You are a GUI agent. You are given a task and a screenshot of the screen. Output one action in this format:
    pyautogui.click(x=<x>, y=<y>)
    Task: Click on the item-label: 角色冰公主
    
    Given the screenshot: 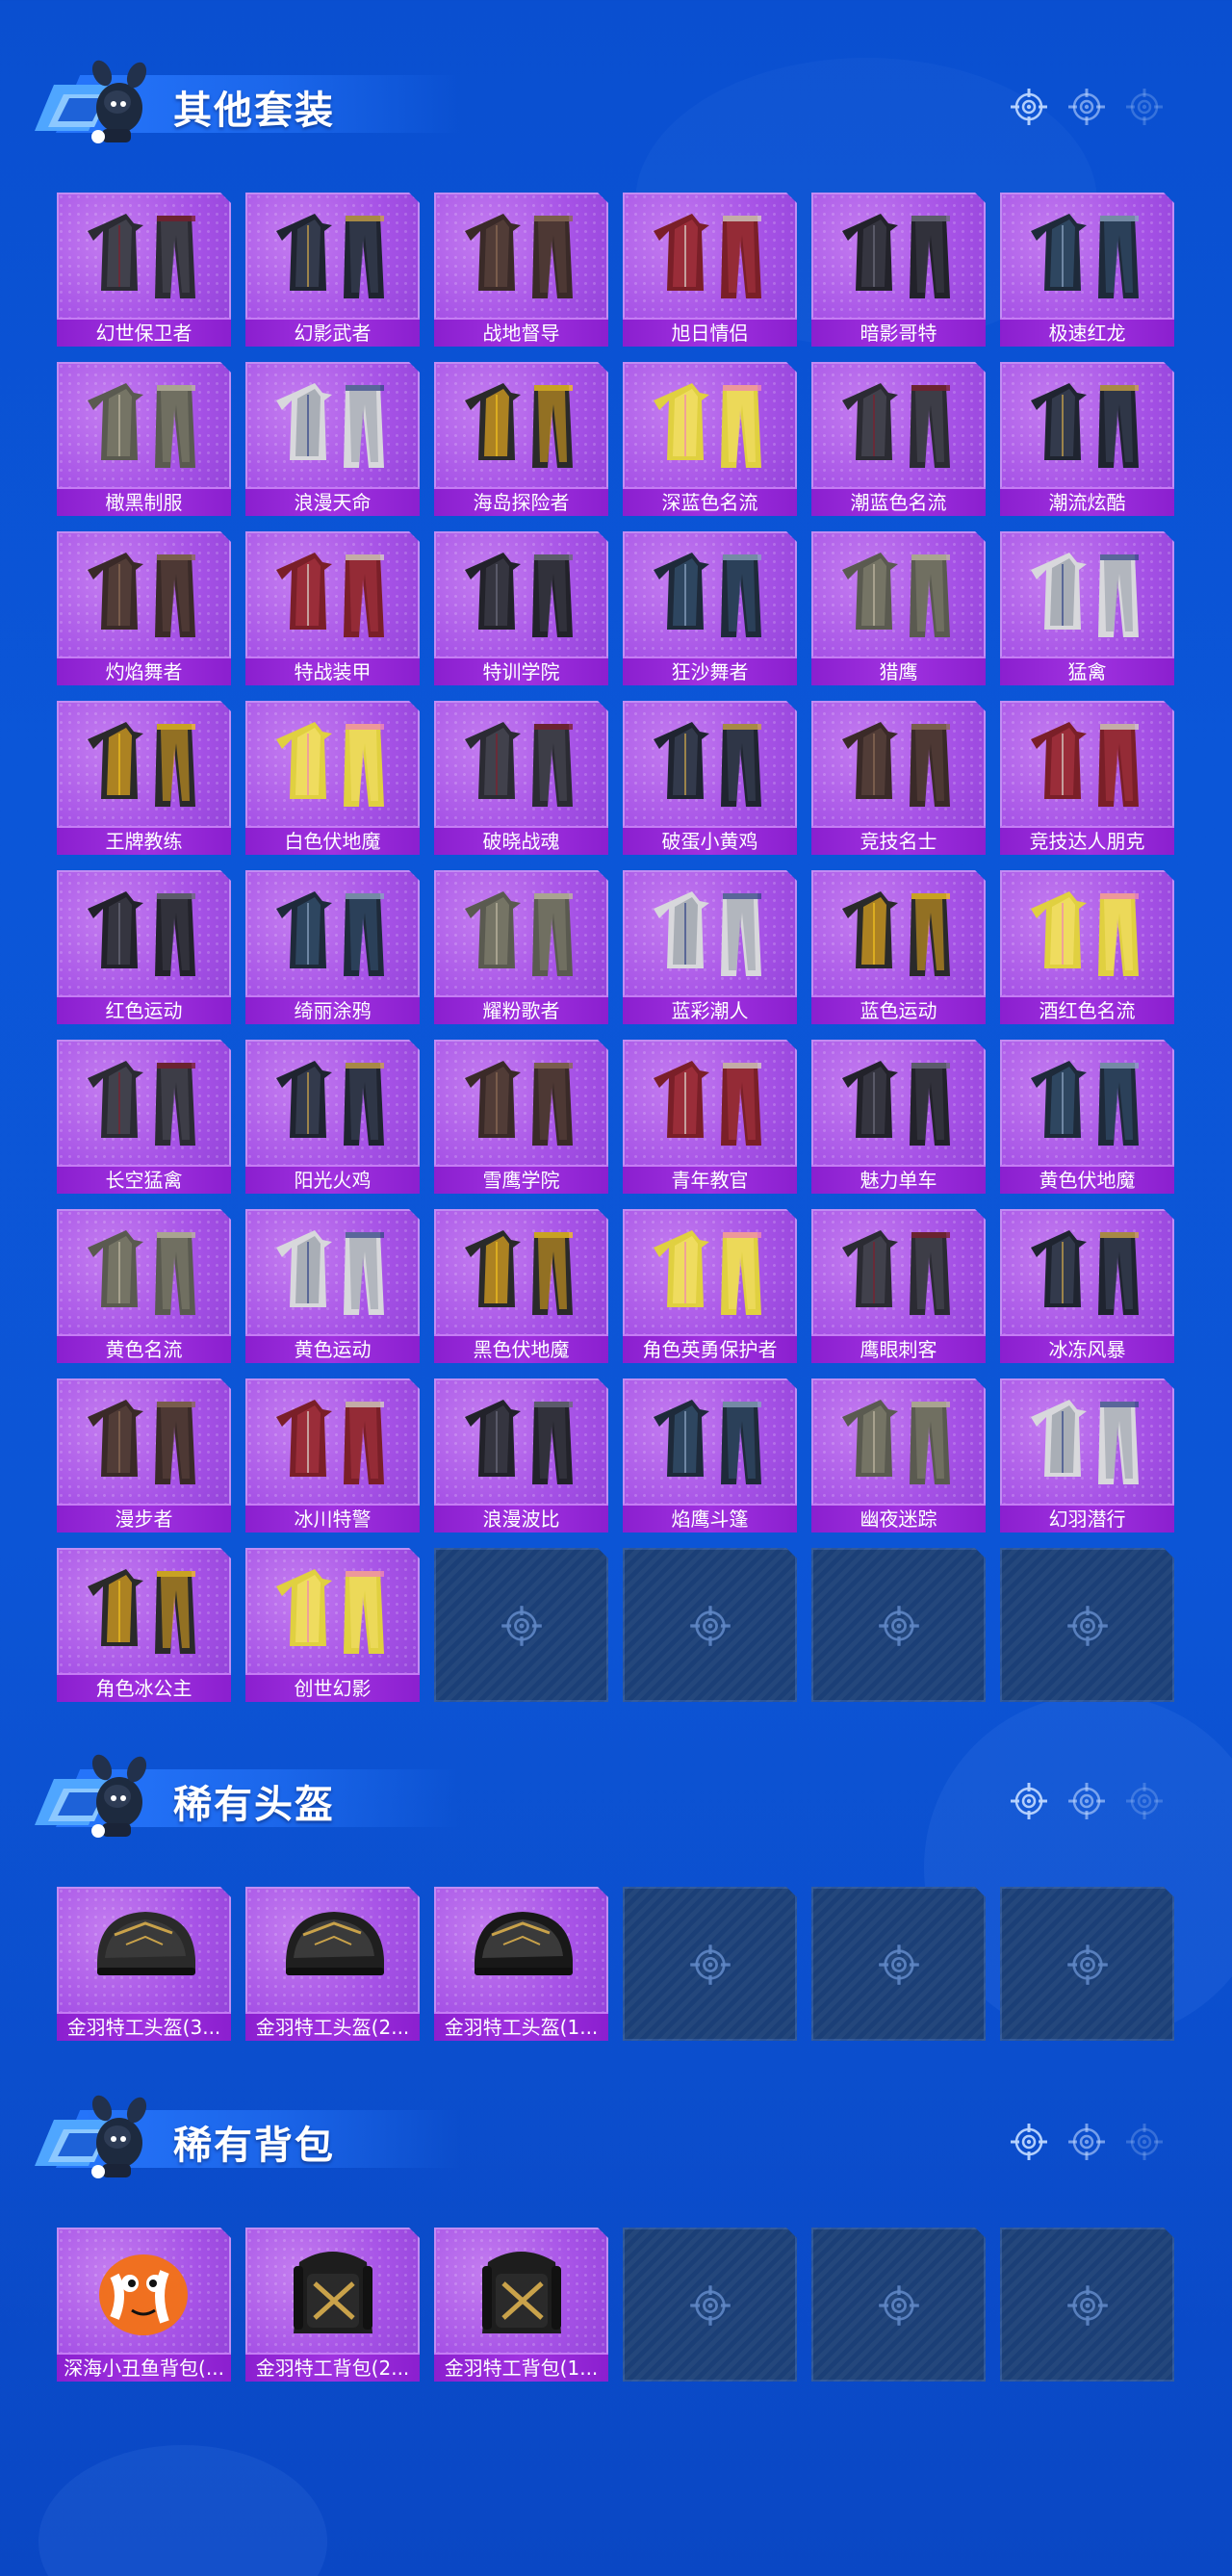 What is the action you would take?
    pyautogui.click(x=144, y=1688)
    